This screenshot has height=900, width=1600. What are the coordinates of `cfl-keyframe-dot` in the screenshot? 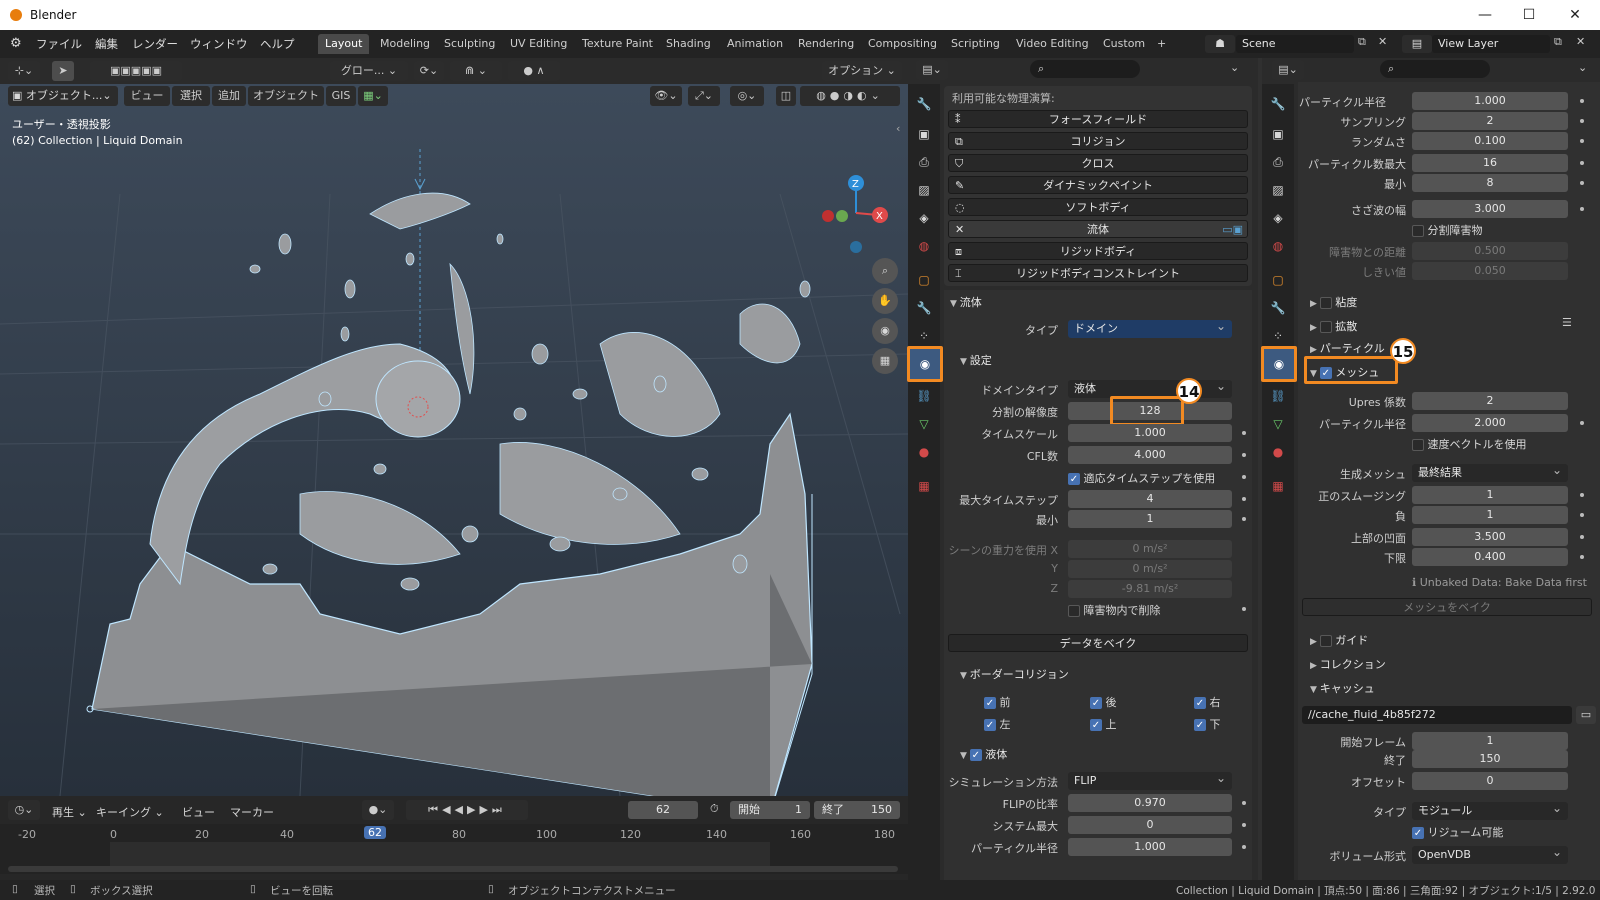 It's located at (1244, 455).